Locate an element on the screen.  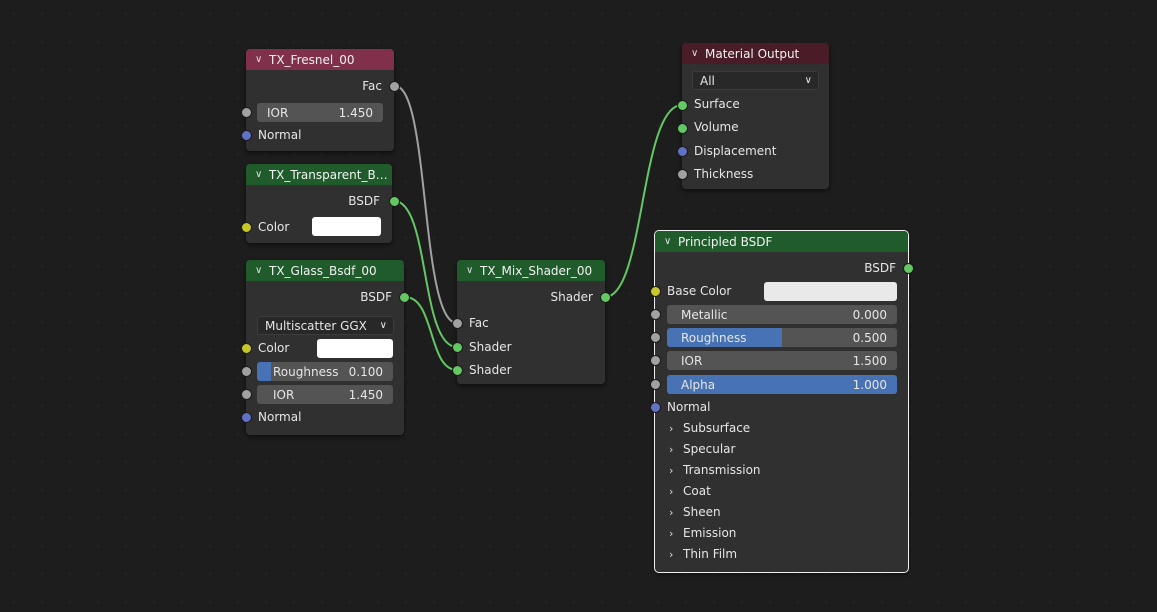
alpha-slider: Alpha 1.000 is located at coordinates (782, 384).